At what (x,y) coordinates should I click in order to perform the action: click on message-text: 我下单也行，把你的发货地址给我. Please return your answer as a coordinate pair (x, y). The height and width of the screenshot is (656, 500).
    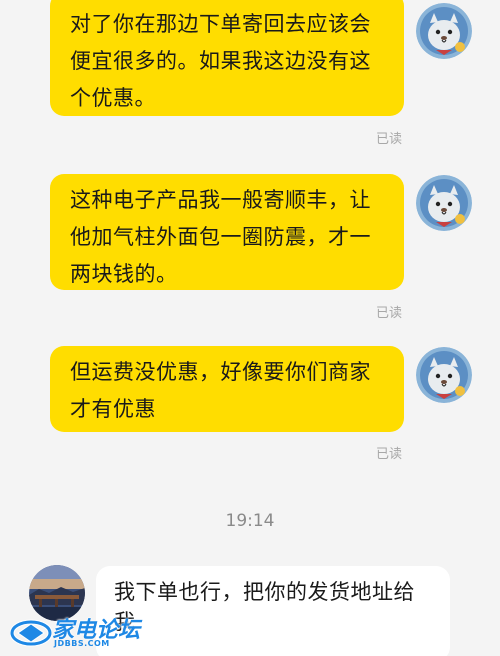
    Looking at the image, I should click on (264, 607).